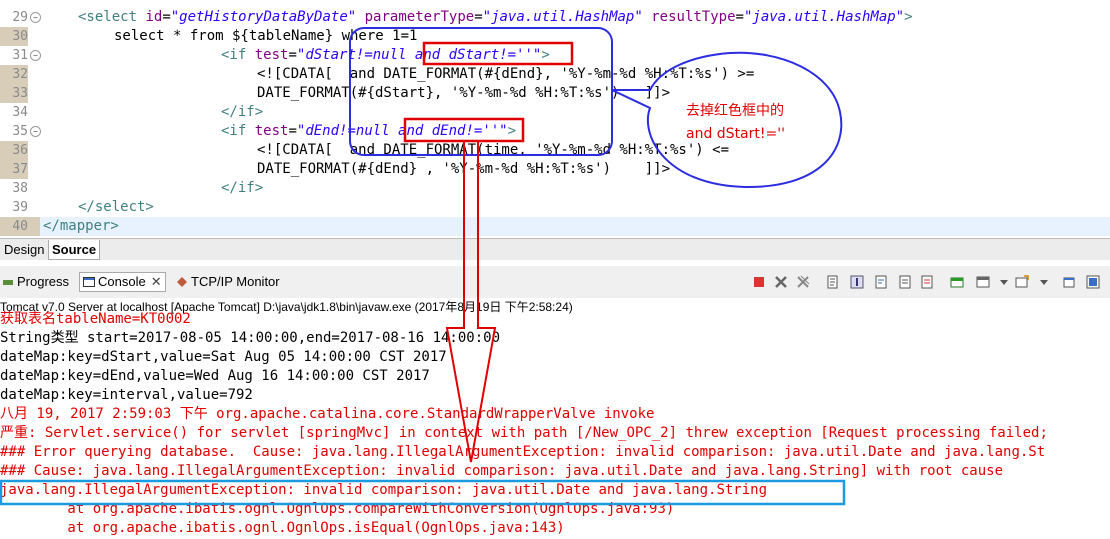 Image resolution: width=1110 pixels, height=539 pixels. I want to click on annotation-note-line2: and dStart!='', so click(735, 134).